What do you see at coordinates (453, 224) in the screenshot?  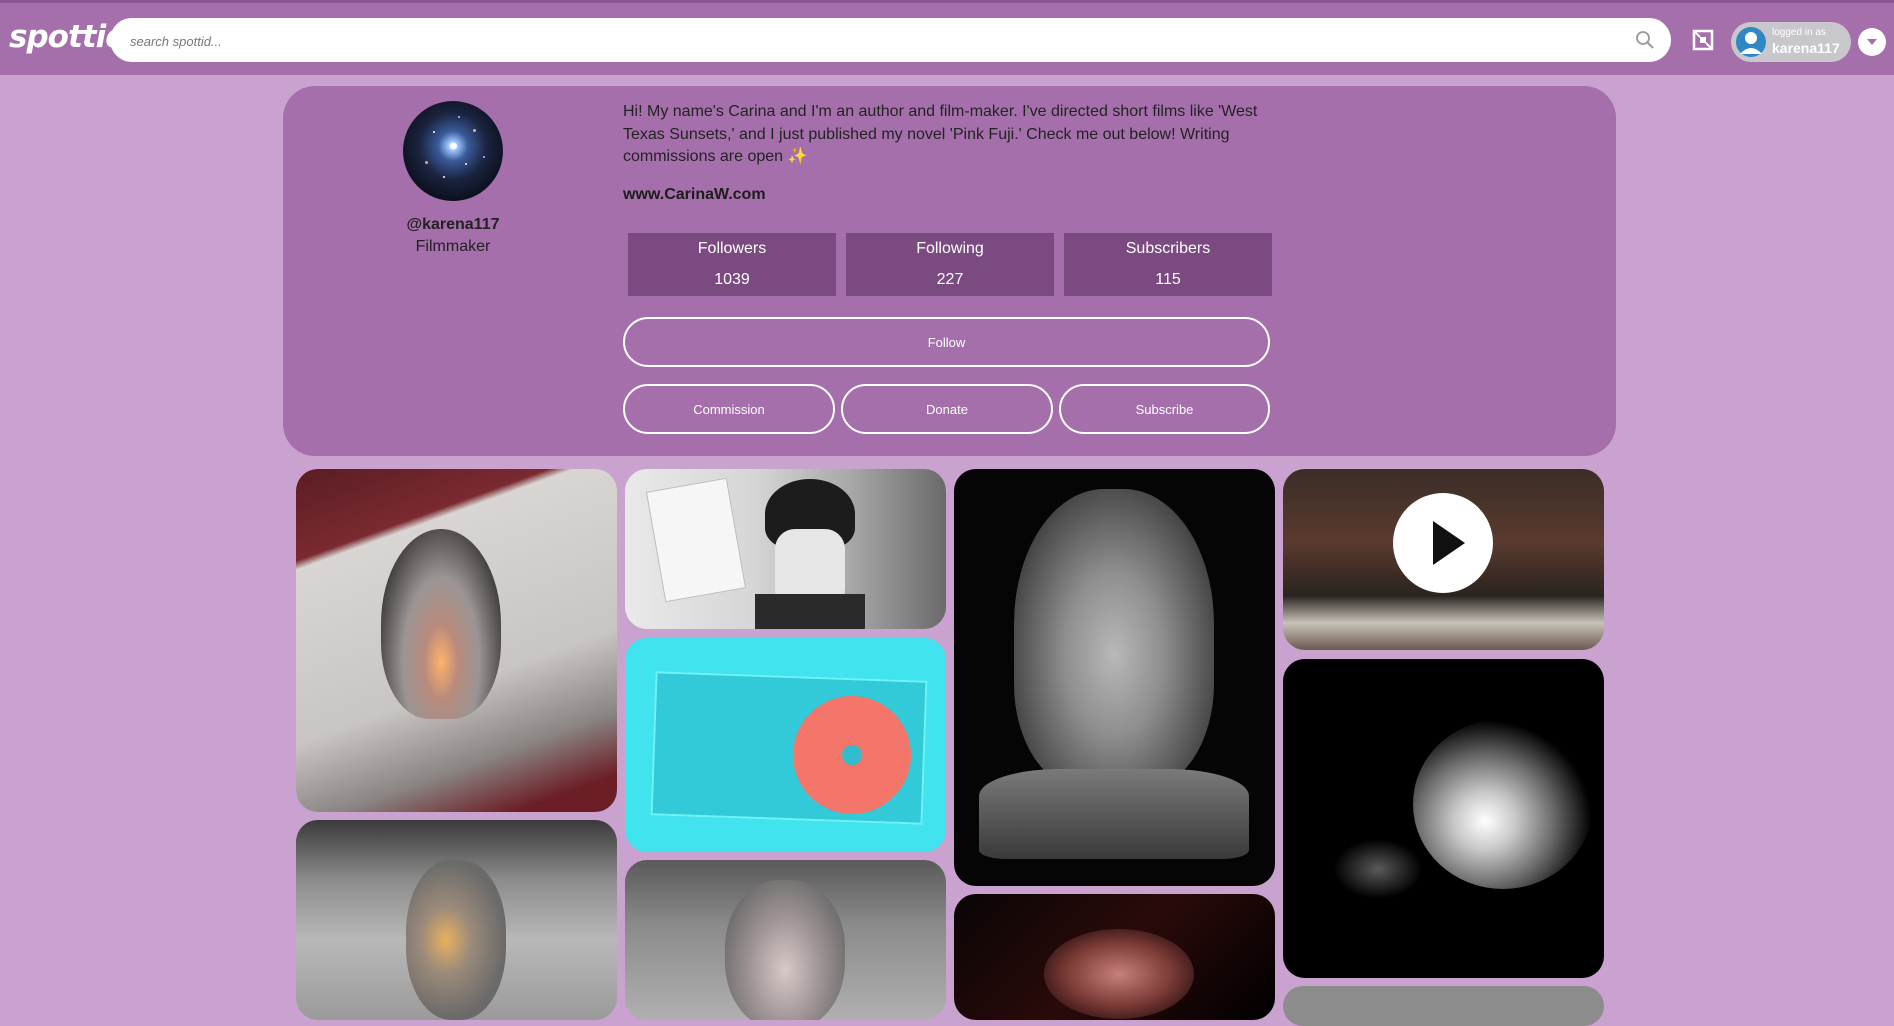 I see `profile-handle: @karena117` at bounding box center [453, 224].